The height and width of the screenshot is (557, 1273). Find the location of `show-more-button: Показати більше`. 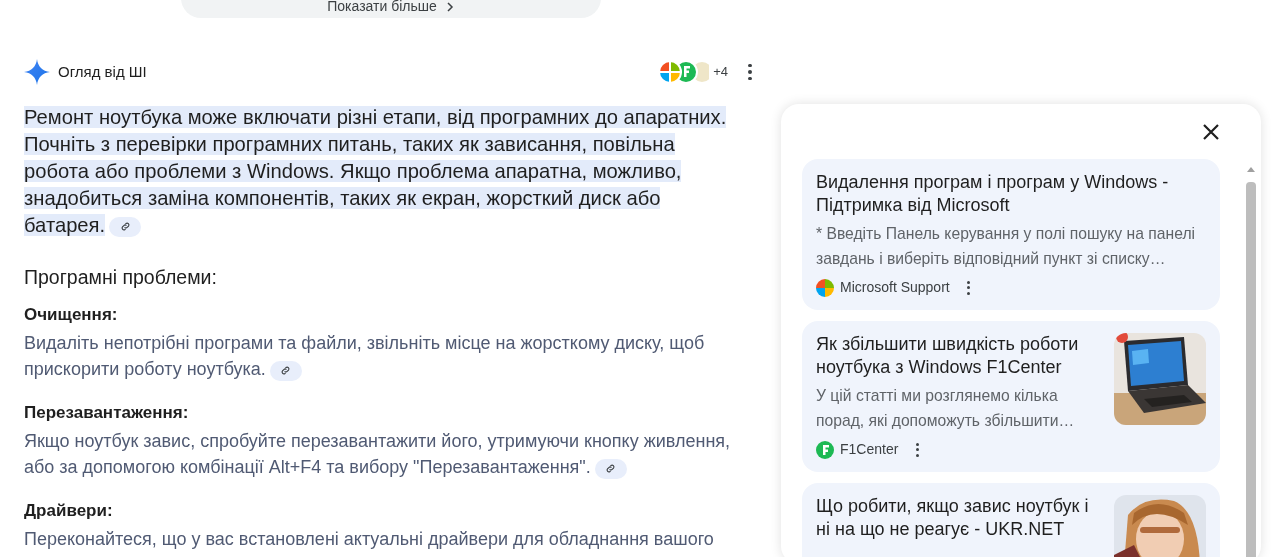

show-more-button: Показати більше is located at coordinates (391, 9).